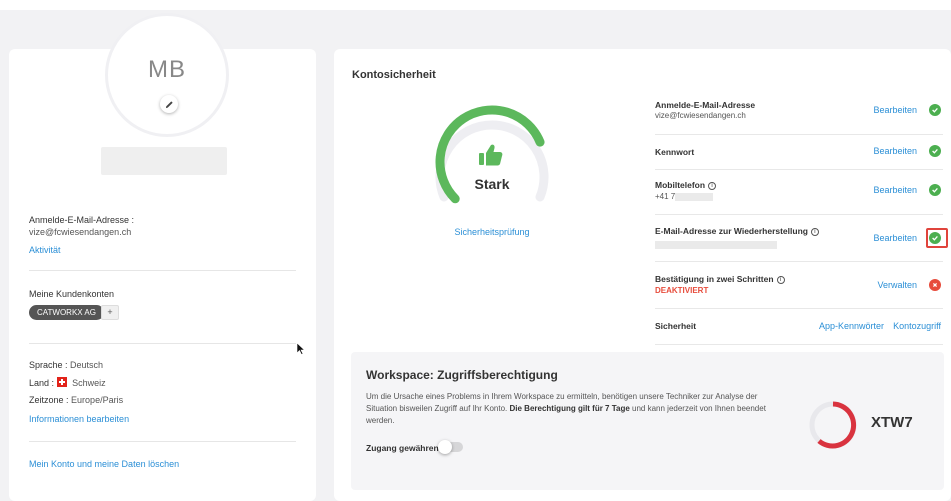 The image size is (951, 501). What do you see at coordinates (82, 220) in the screenshot?
I see `login-email-label: Anmelde-E-Mail-Adresse :` at bounding box center [82, 220].